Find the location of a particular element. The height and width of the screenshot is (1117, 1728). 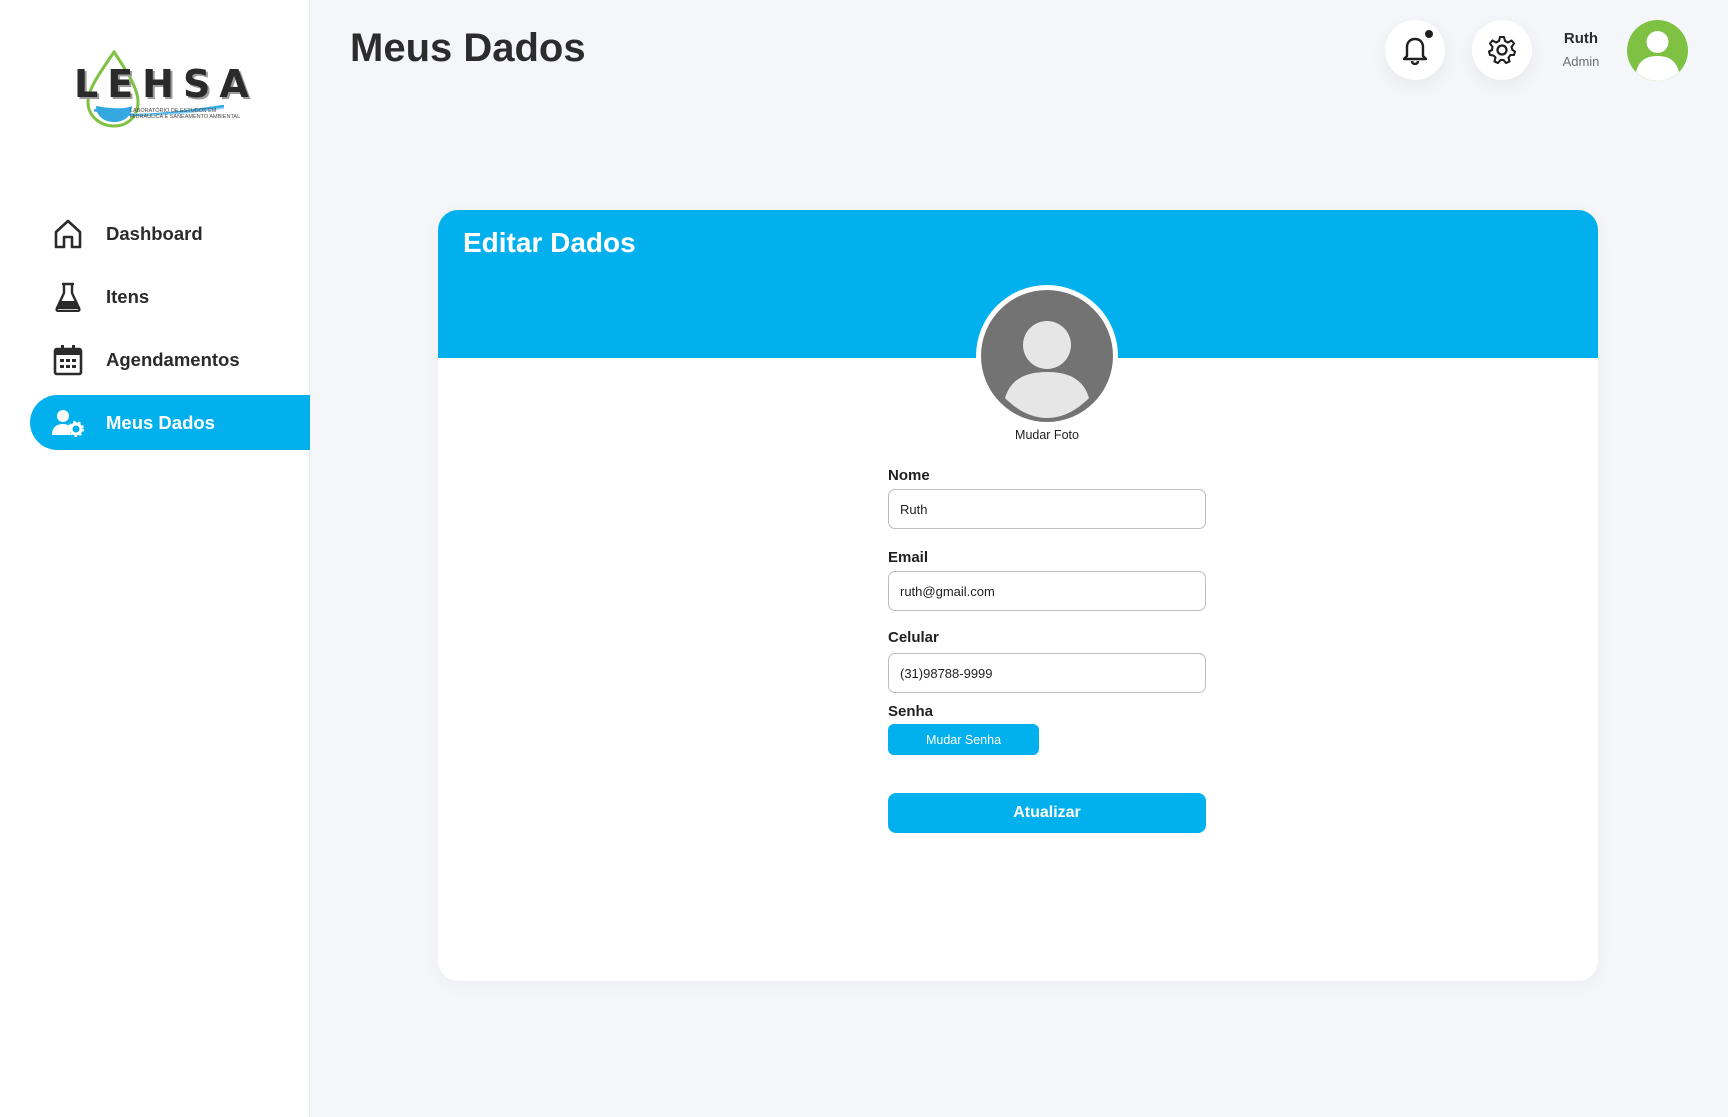

profile-photo is located at coordinates (1047, 356).